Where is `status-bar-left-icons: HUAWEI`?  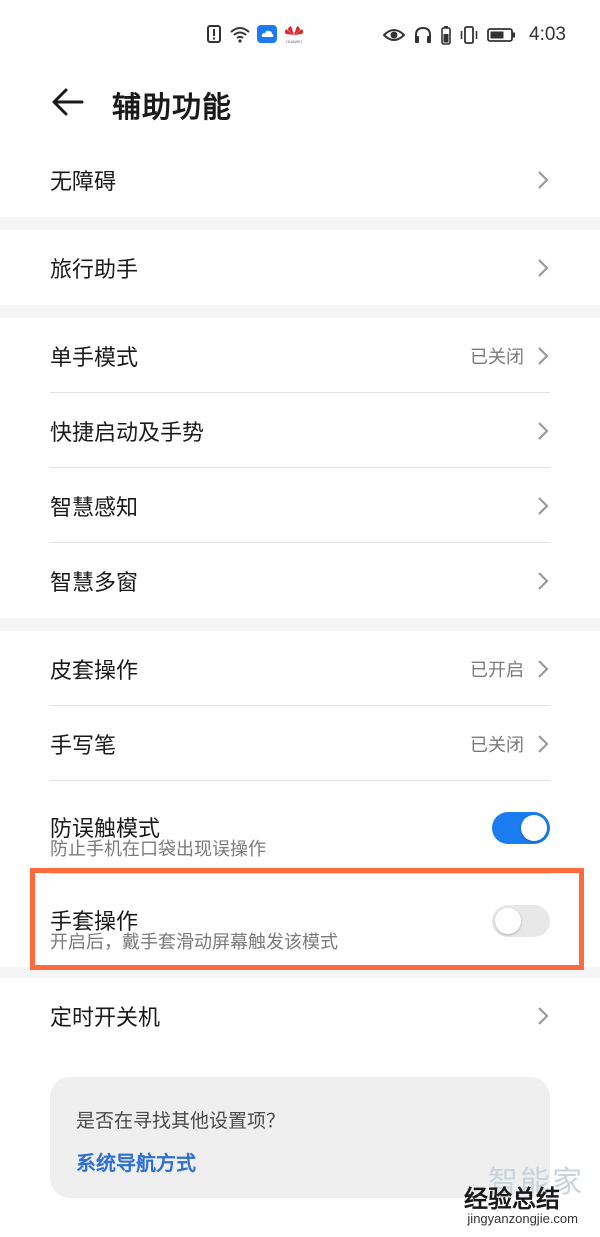 status-bar-left-icons: HUAWEI is located at coordinates (255, 34).